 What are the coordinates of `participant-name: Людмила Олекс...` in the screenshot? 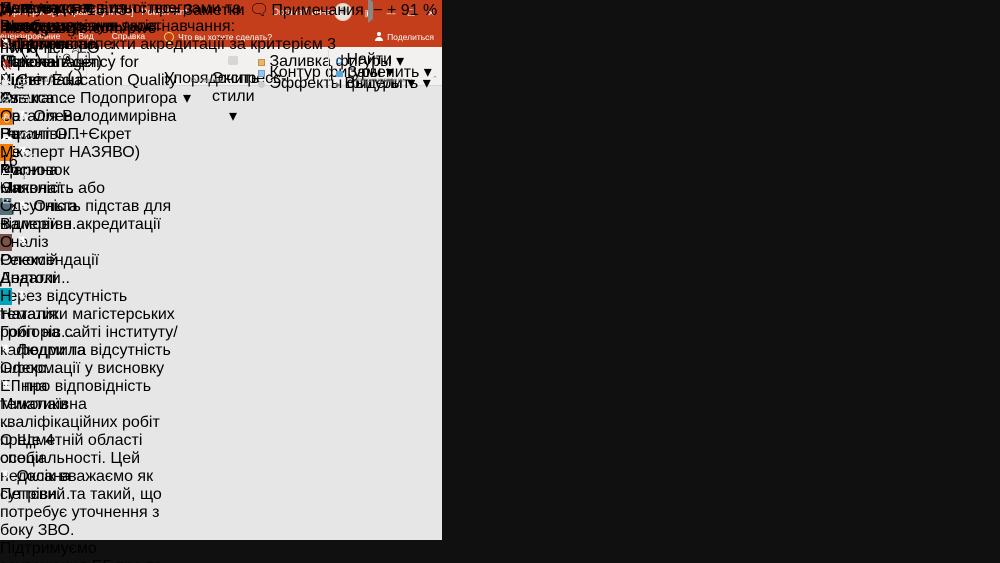 It's located at (43, 359).